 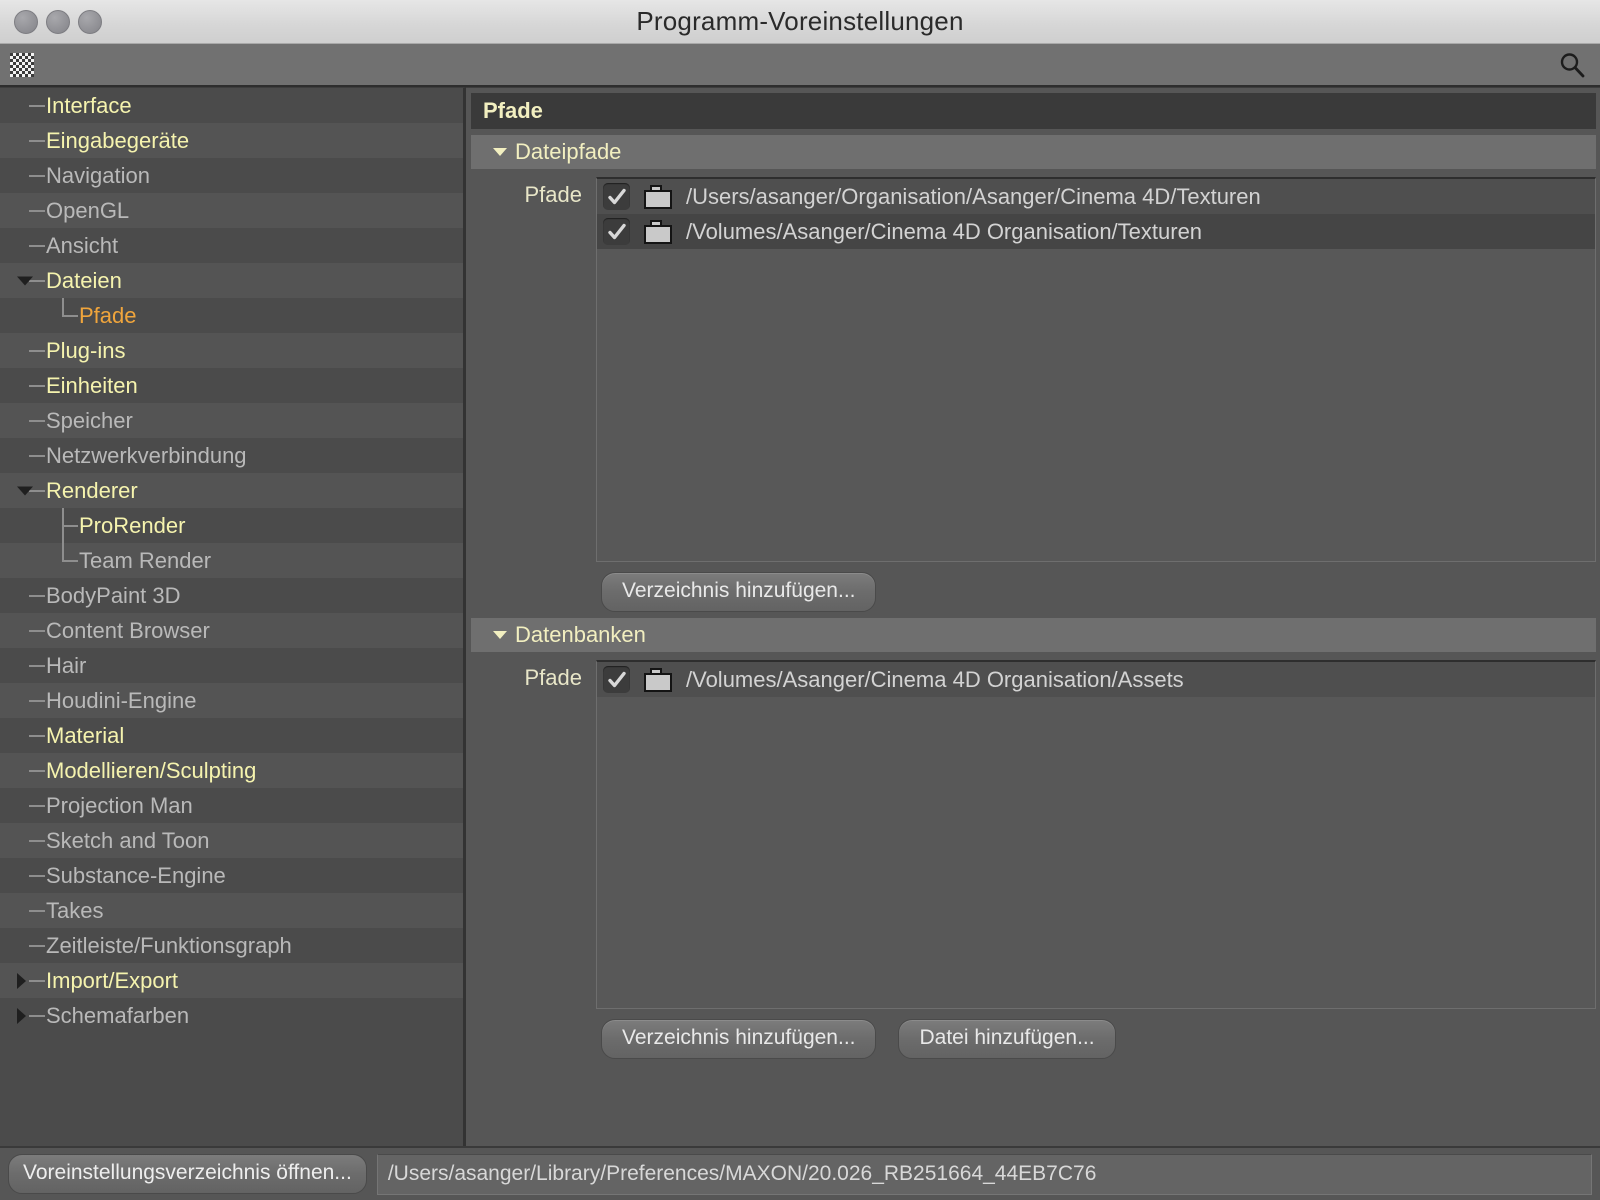 What do you see at coordinates (113, 595) in the screenshot?
I see `sidebar-item-label: BodyPaint 3D` at bounding box center [113, 595].